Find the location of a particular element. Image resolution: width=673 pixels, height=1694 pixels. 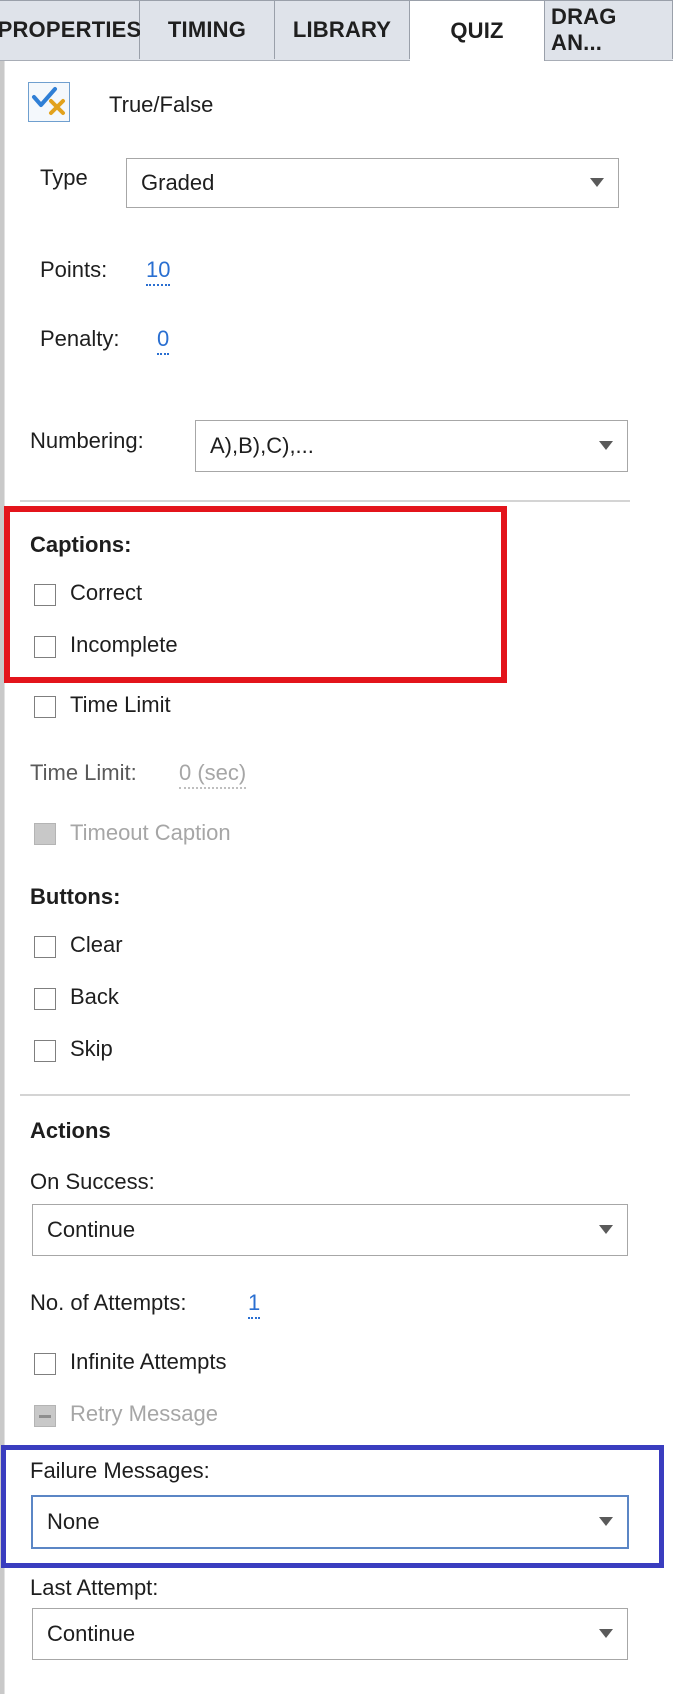

tab-label: QUIZ is located at coordinates (477, 30).